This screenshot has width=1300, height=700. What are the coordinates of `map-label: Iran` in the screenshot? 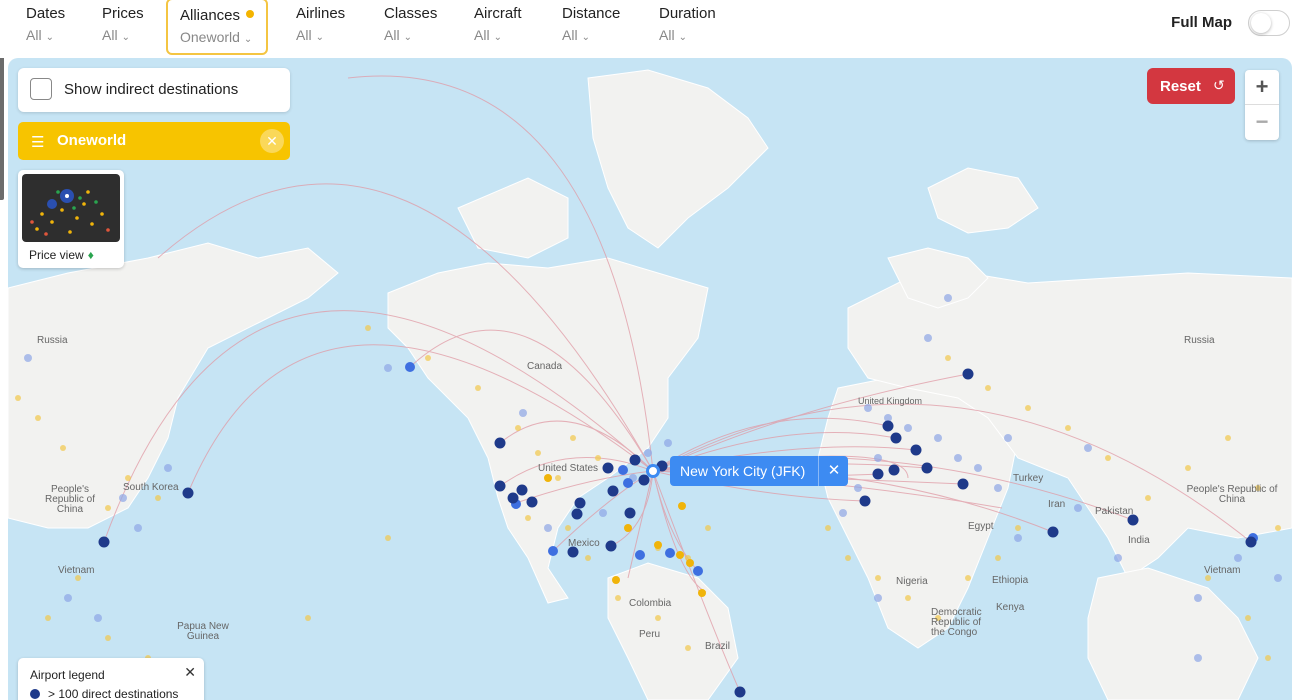 It's located at (1057, 504).